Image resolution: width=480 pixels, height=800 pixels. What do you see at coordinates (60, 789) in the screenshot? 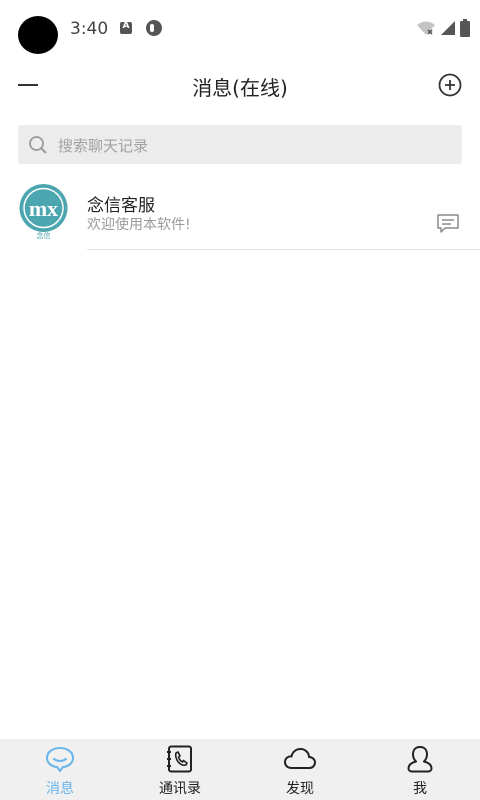
I see `tab-label: 消息` at bounding box center [60, 789].